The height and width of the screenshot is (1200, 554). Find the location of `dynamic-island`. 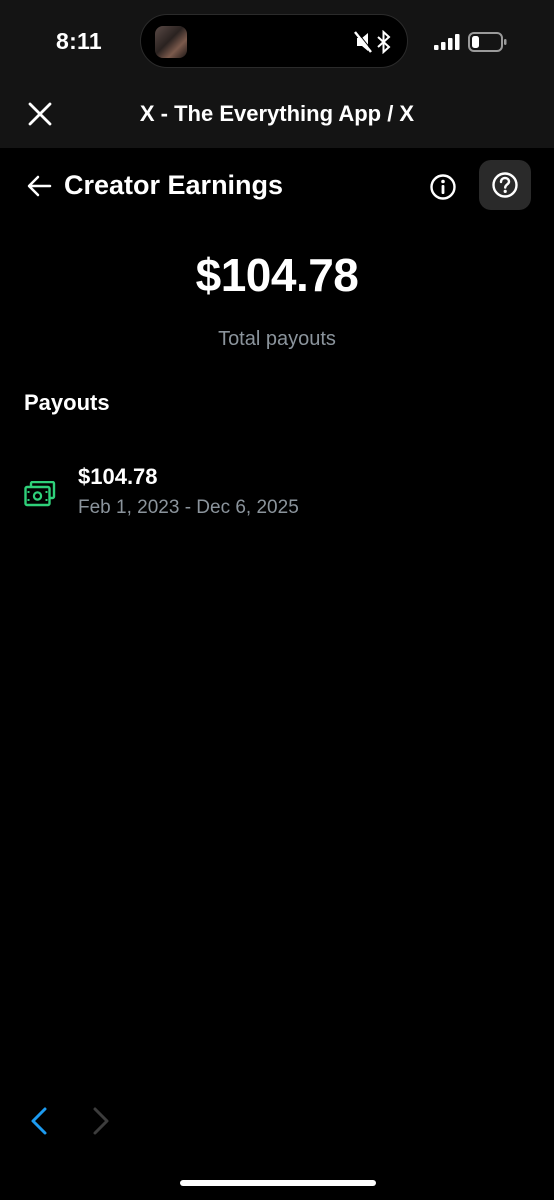

dynamic-island is located at coordinates (274, 41).